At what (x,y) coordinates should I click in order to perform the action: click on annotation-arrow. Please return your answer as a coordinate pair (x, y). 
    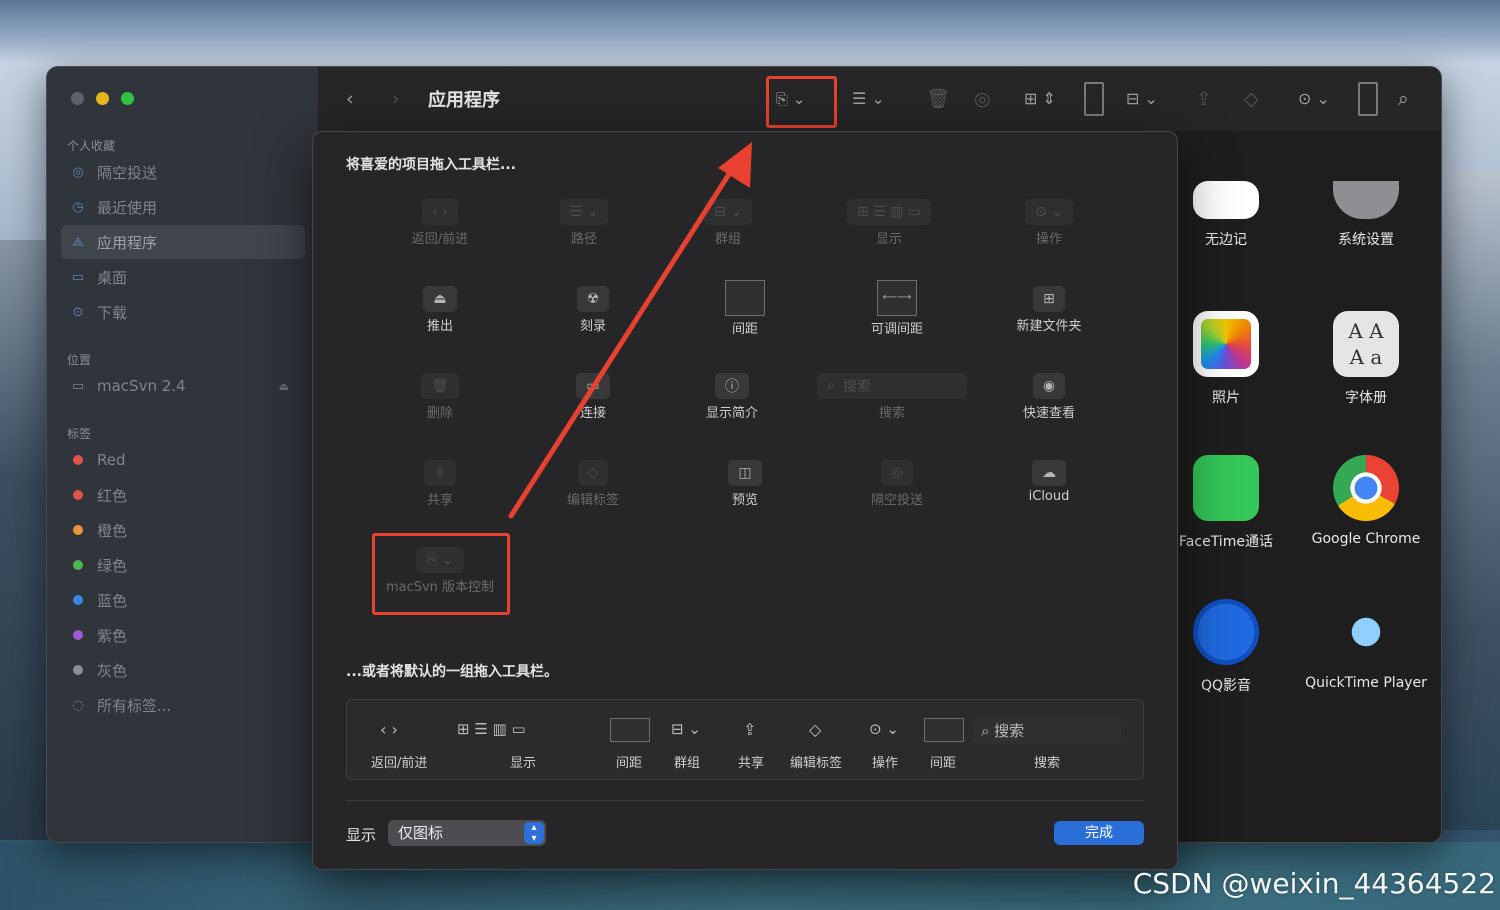
    Looking at the image, I should click on (630, 330).